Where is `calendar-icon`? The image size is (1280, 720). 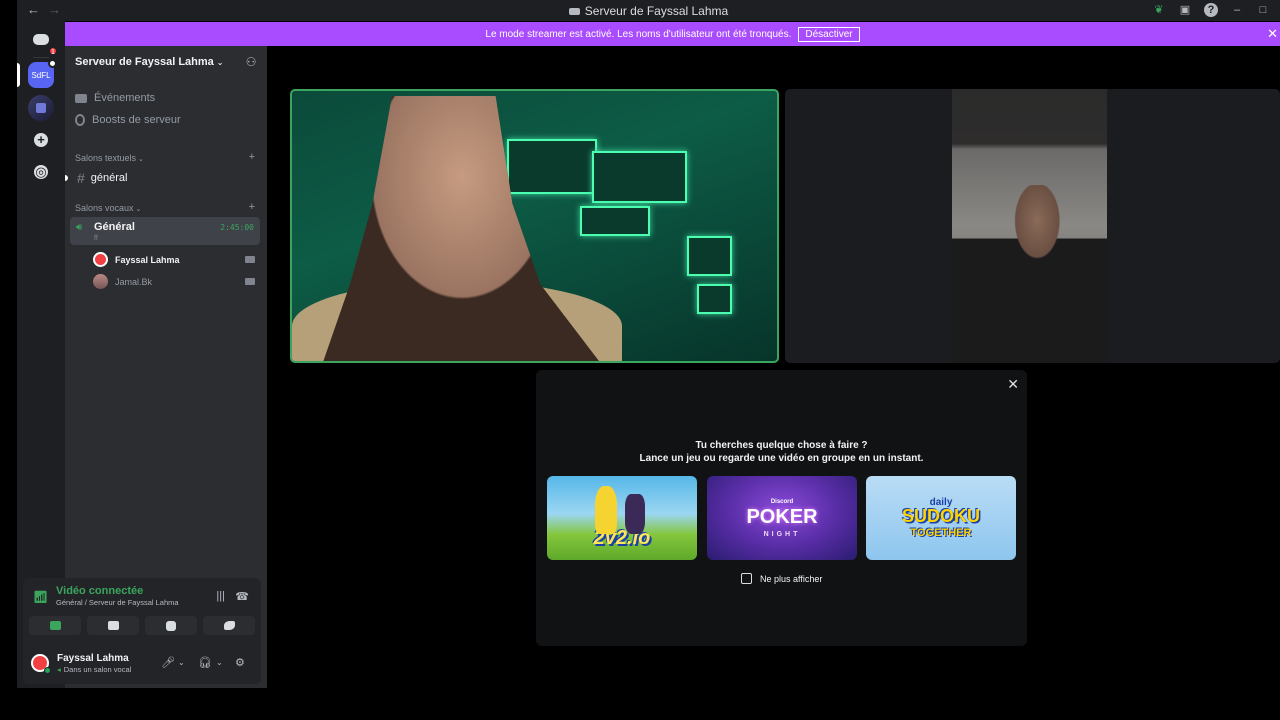
calendar-icon is located at coordinates (81, 98).